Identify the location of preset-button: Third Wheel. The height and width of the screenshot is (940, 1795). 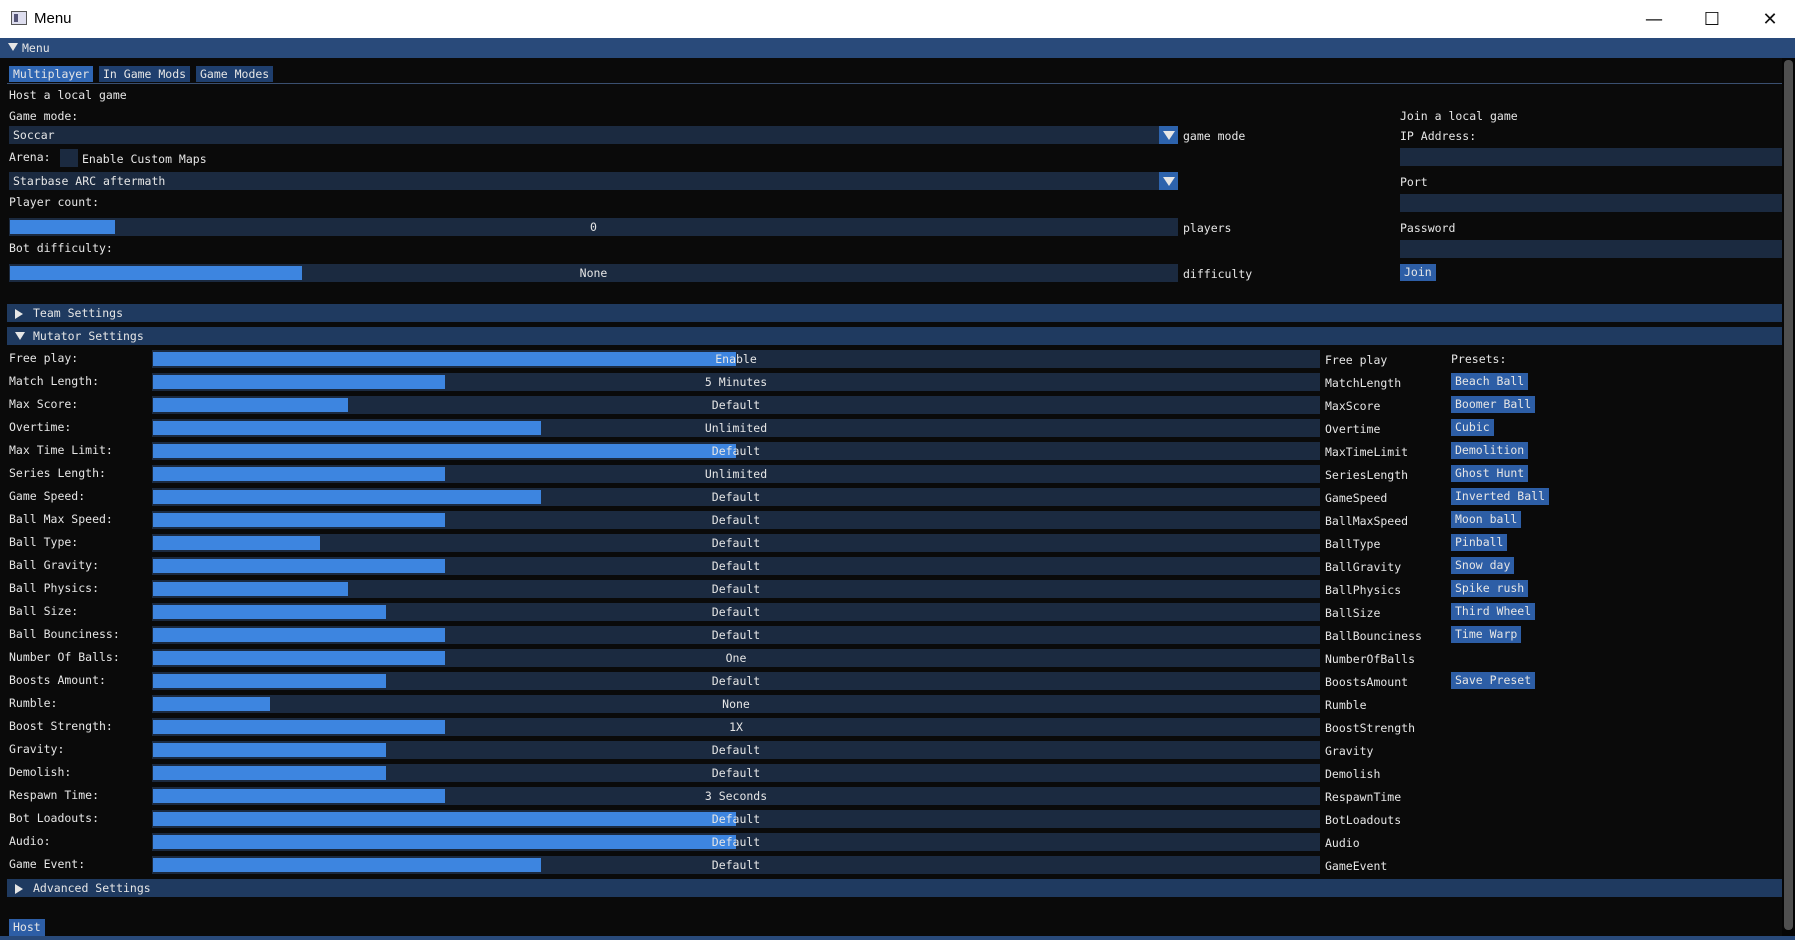
(1493, 611).